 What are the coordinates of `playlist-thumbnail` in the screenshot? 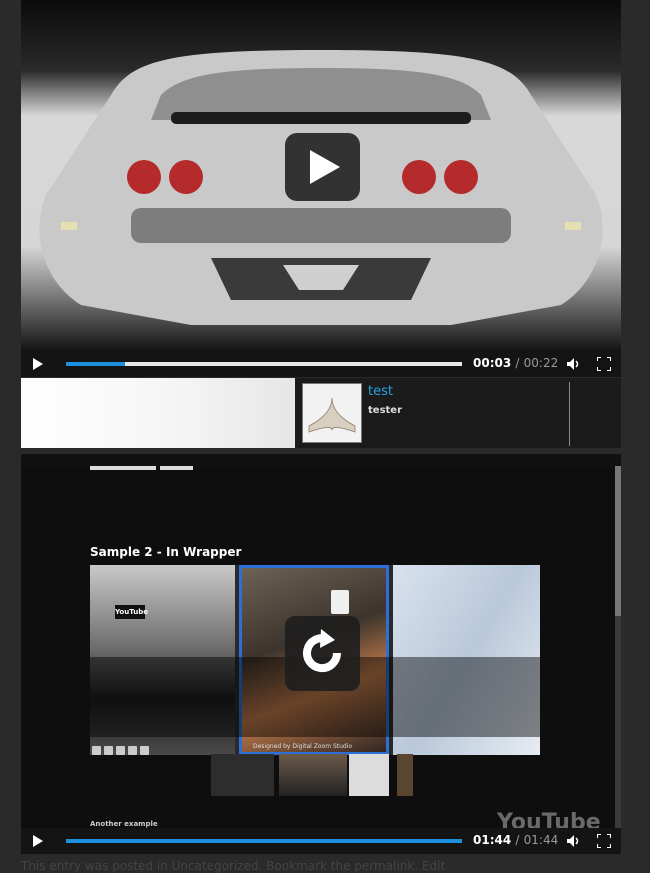 It's located at (332, 413).